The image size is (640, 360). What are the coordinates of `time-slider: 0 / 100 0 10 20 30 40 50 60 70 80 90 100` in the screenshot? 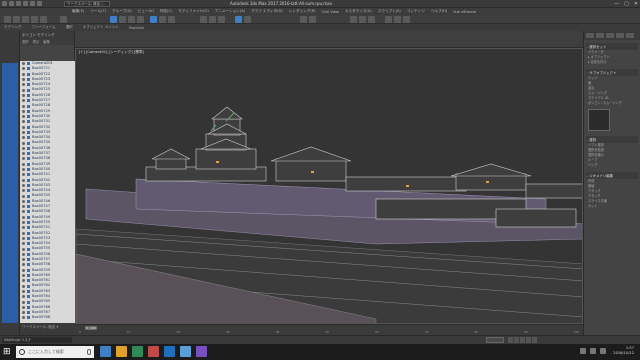 It's located at (329, 329).